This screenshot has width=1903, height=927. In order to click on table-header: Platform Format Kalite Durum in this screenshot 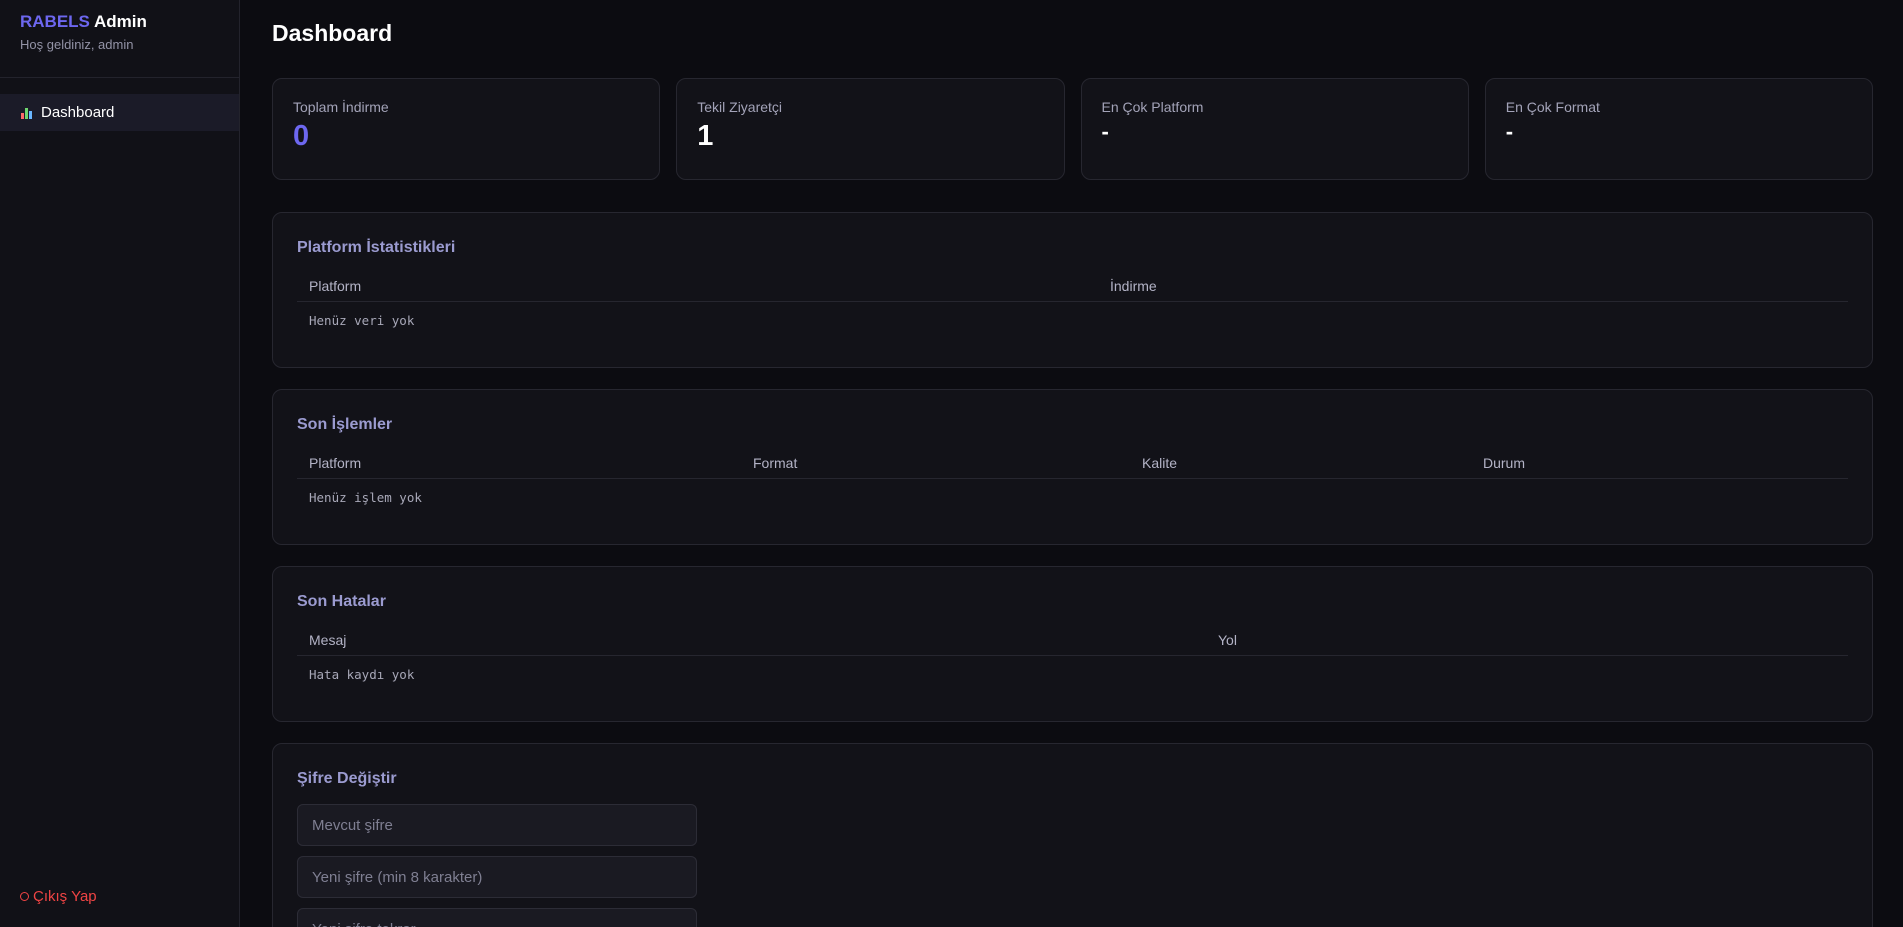, I will do `click(1072, 463)`.